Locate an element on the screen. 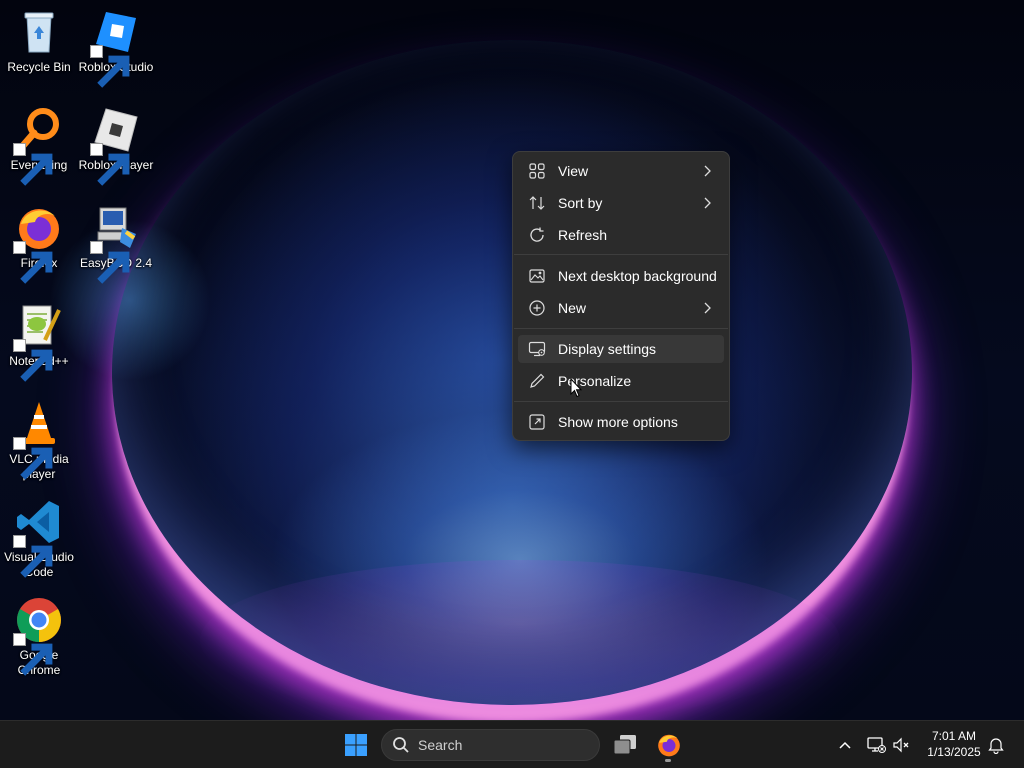 The height and width of the screenshot is (768, 1024). notifications-button is located at coordinates (996, 745).